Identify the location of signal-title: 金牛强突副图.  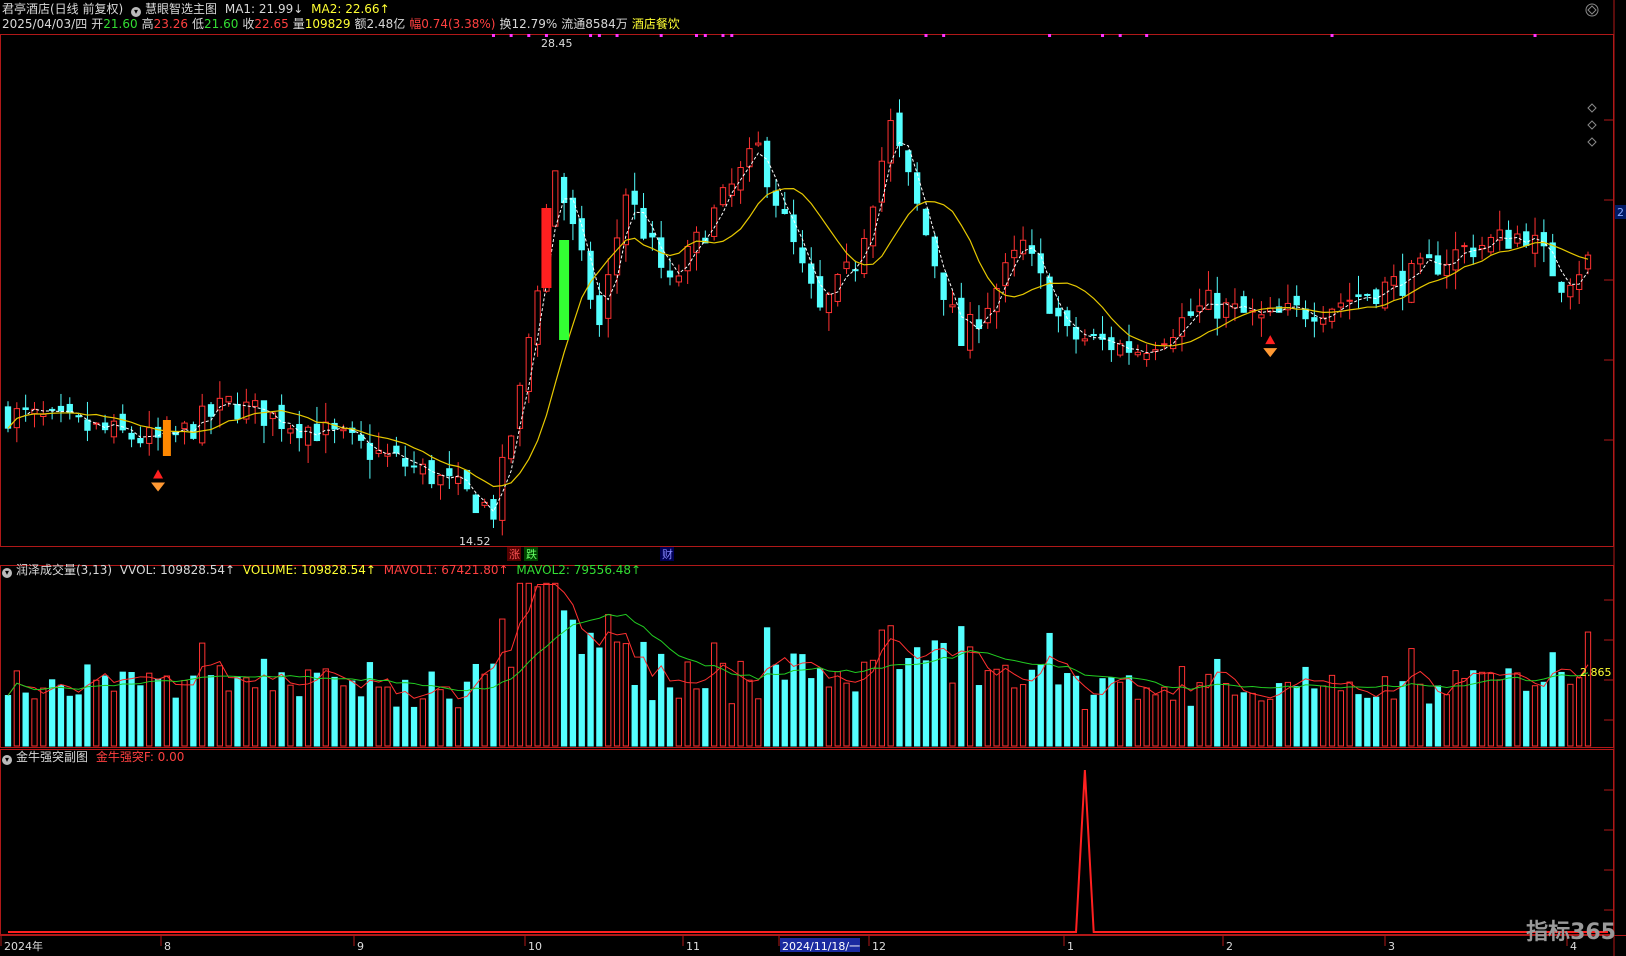
(52, 757).